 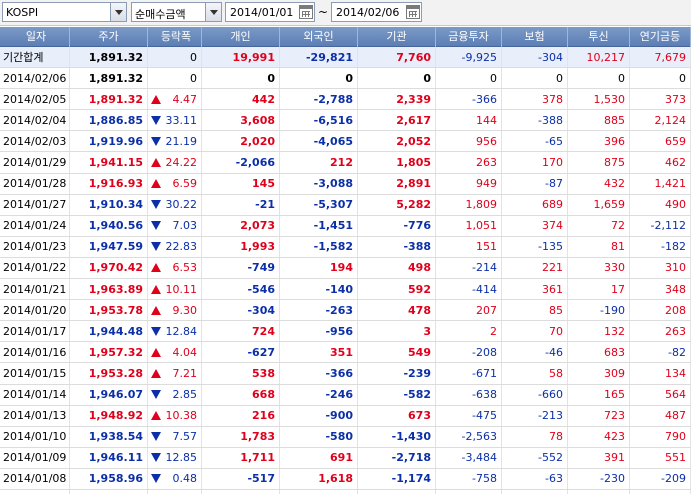 I want to click on insurance-cell: -213, so click(x=535, y=415).